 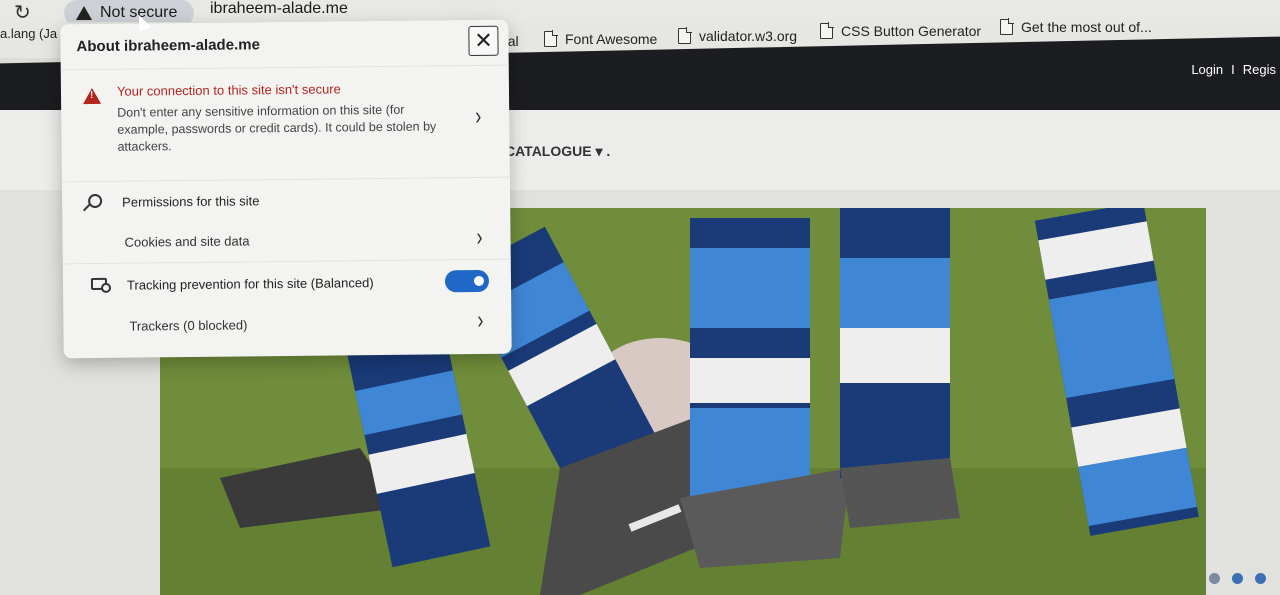 I want to click on tracking-toggle, so click(x=467, y=281).